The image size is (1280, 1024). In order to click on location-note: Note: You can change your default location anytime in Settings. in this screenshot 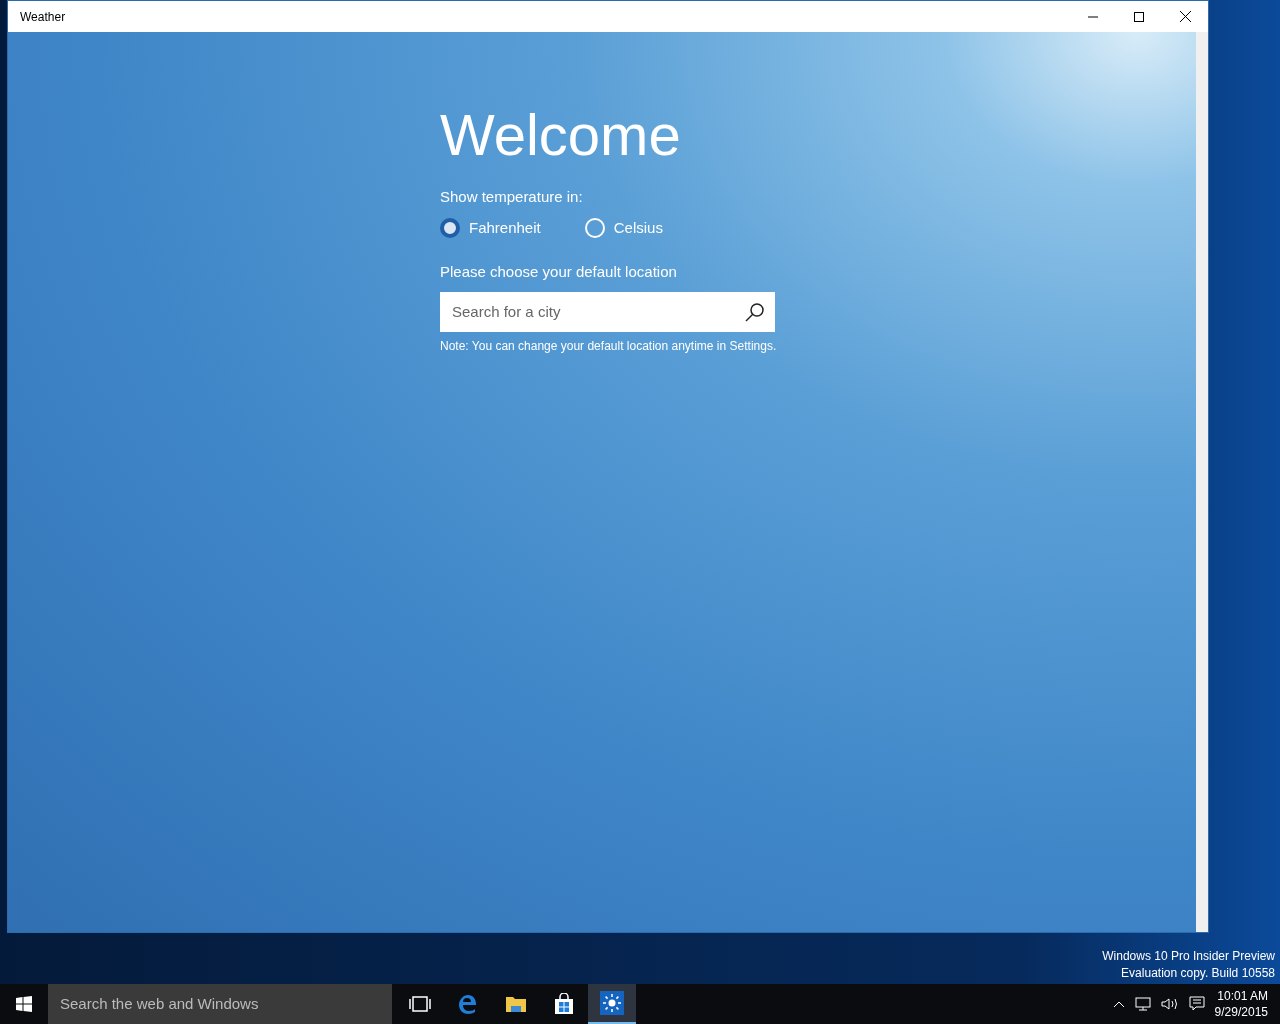, I will do `click(608, 346)`.